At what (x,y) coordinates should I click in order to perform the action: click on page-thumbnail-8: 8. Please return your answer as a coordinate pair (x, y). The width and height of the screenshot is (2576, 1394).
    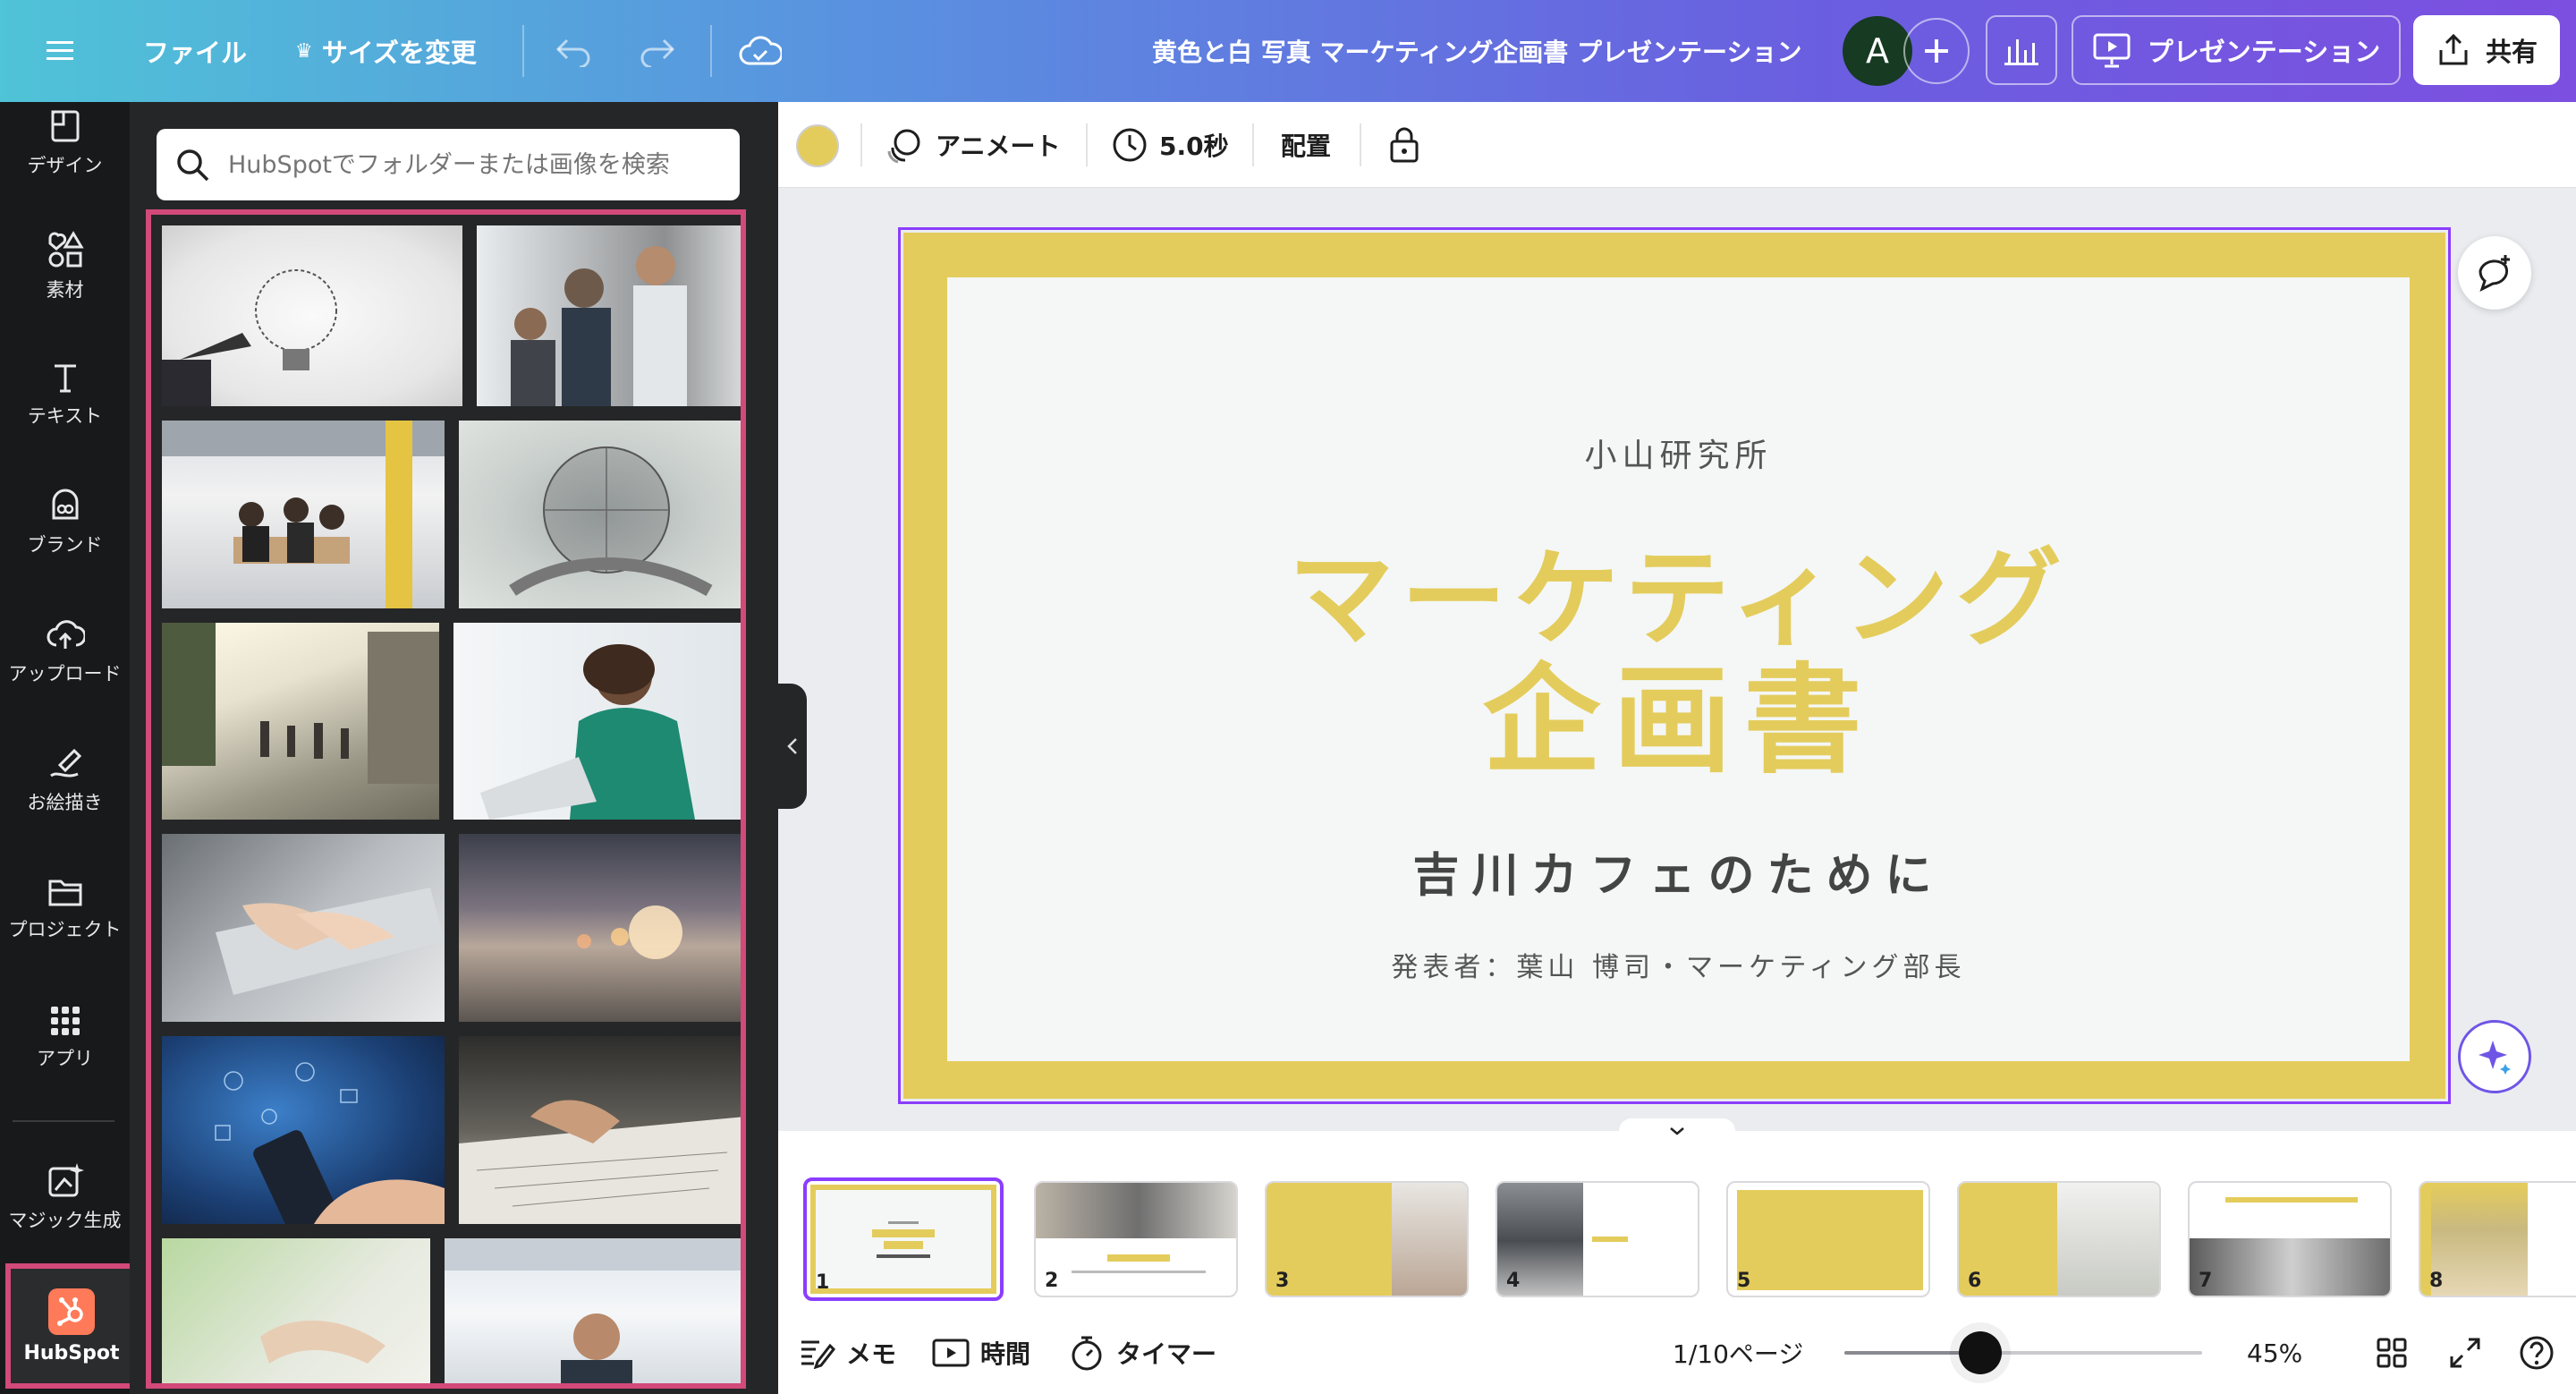
    Looking at the image, I should click on (2497, 1239).